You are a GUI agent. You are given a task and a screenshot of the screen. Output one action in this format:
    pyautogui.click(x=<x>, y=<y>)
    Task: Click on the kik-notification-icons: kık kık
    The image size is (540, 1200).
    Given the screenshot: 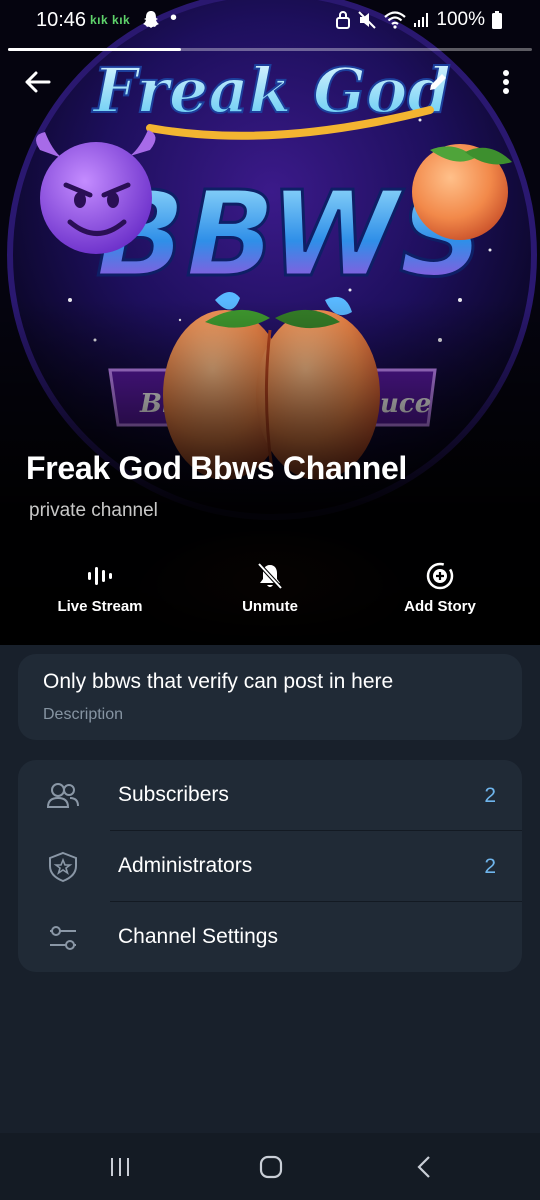 What is the action you would take?
    pyautogui.click(x=110, y=20)
    